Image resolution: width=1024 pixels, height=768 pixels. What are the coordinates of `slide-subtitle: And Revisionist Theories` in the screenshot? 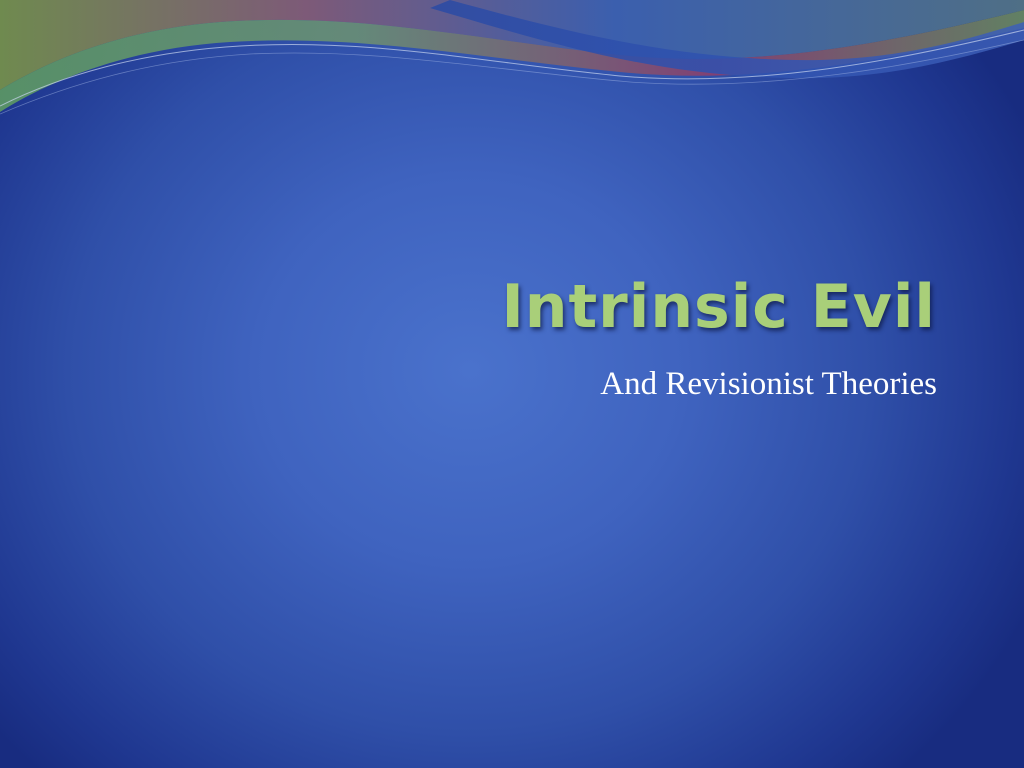 It's located at (768, 384).